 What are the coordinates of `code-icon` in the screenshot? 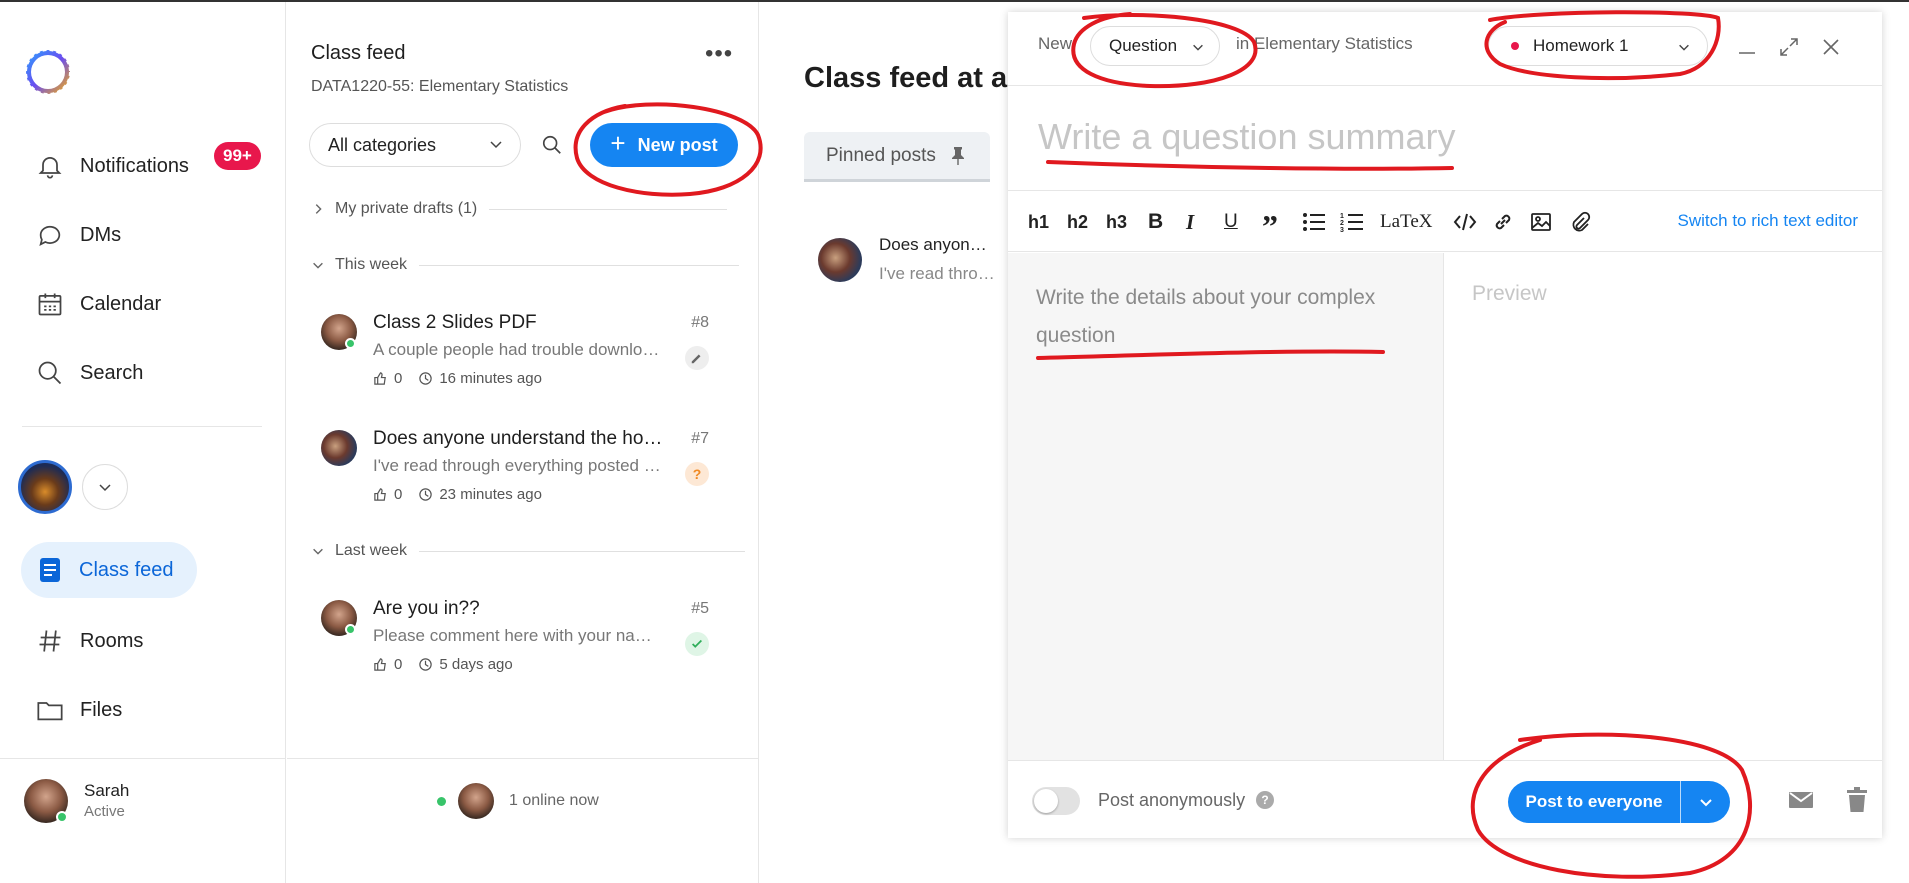 It's located at (1465, 222).